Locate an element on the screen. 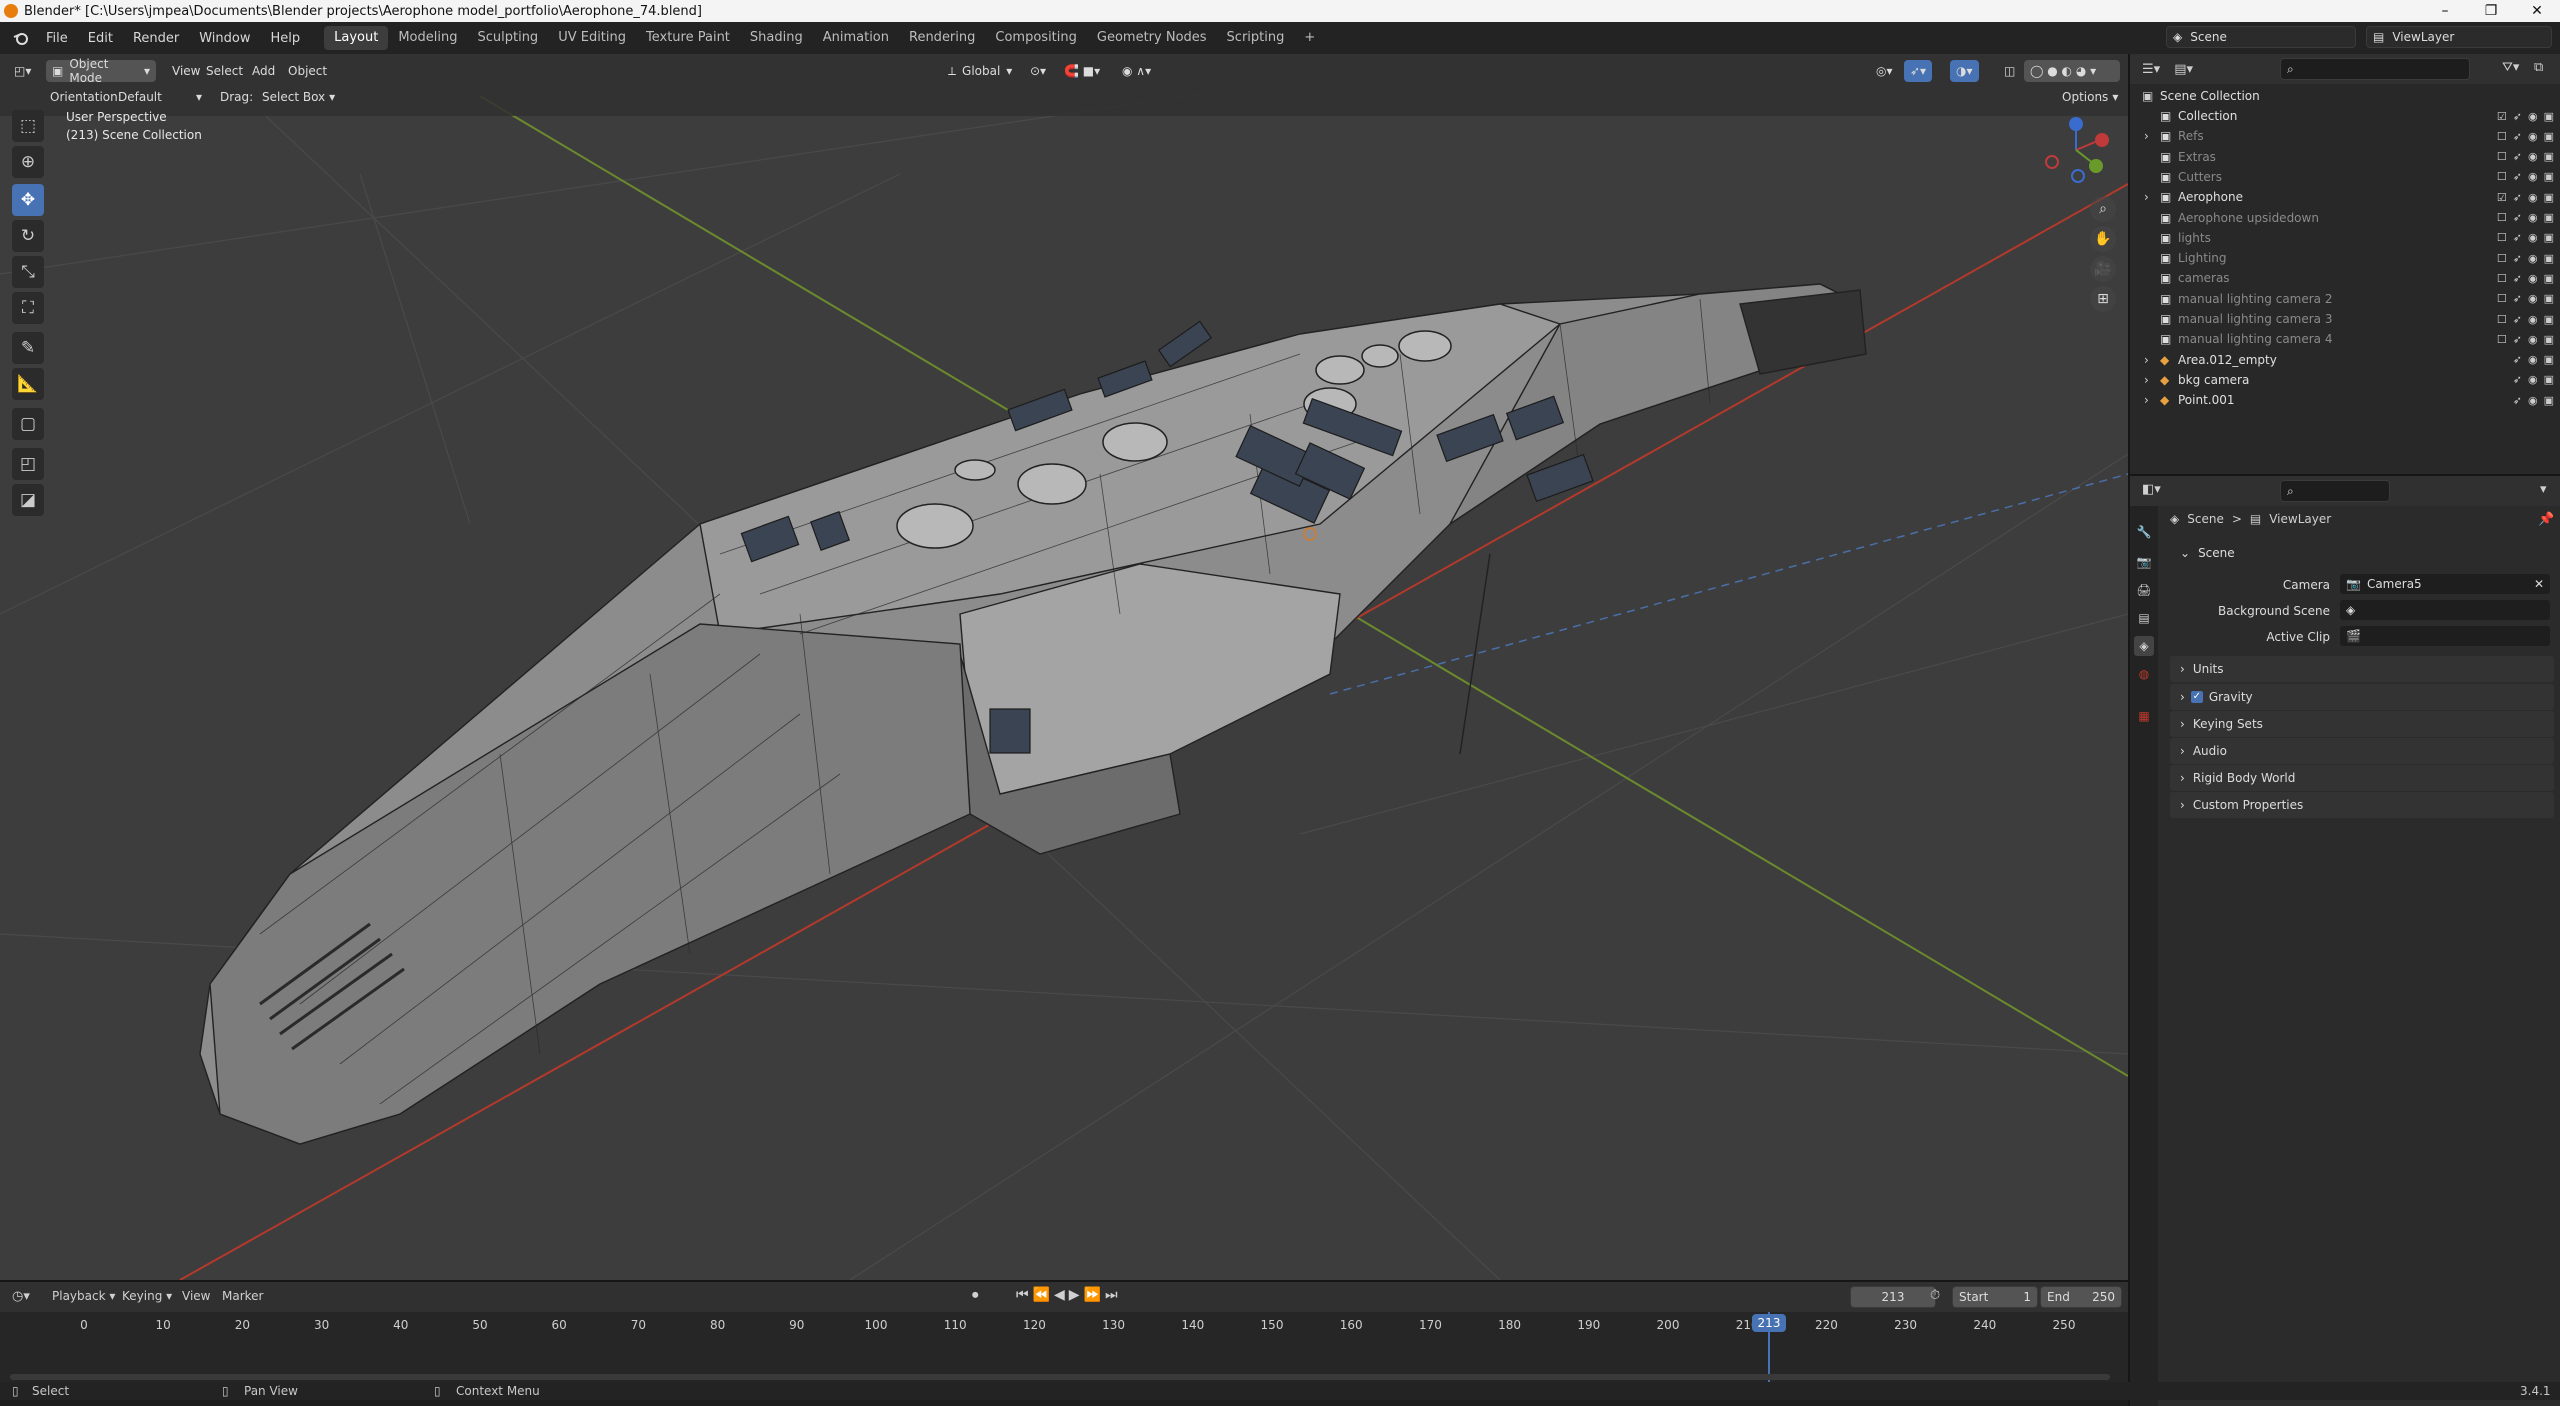  keying-sets-panel: › Keying Sets is located at coordinates (2362, 724).